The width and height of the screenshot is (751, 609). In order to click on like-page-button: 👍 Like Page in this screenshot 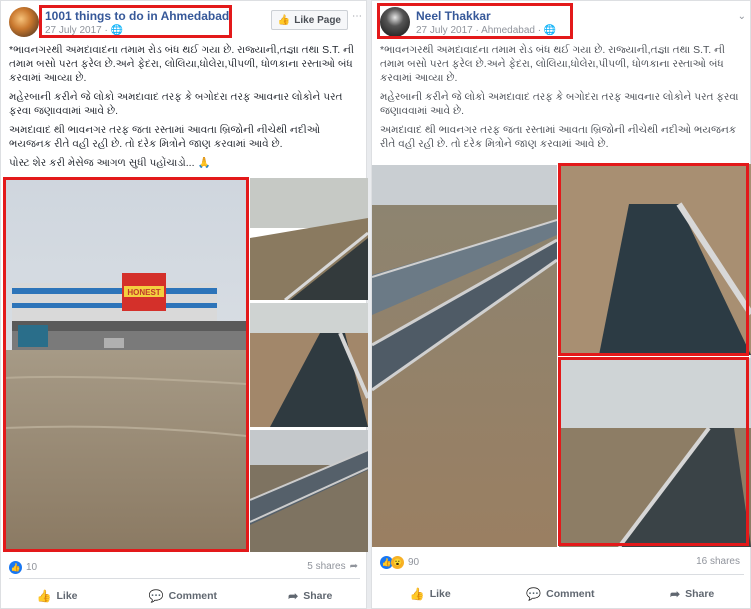, I will do `click(309, 20)`.